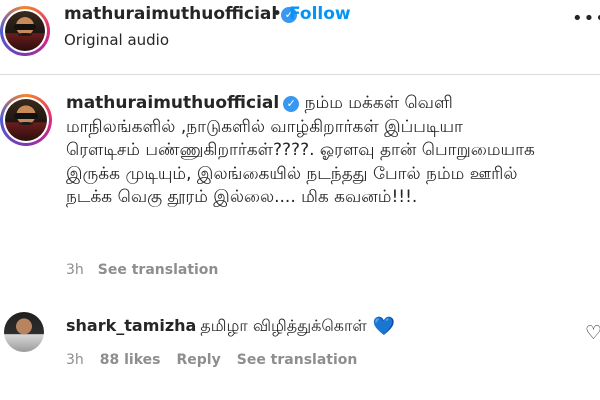  I want to click on reply-button: Reply, so click(199, 360).